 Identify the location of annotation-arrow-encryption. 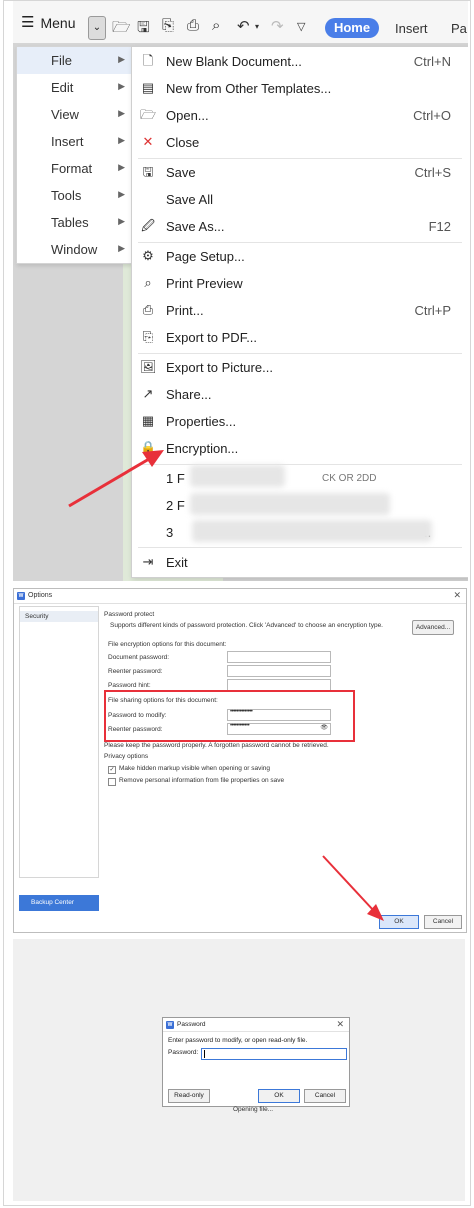
(109, 482).